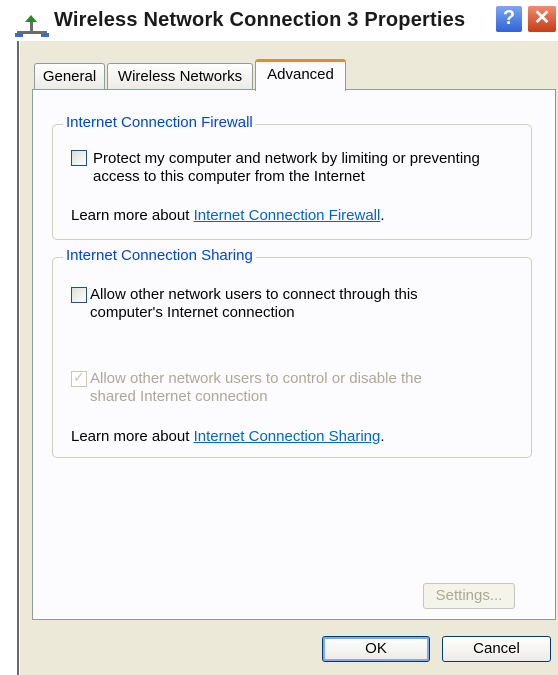  I want to click on firewall-learn-more-link: Internet Connection Firewall, so click(287, 215).